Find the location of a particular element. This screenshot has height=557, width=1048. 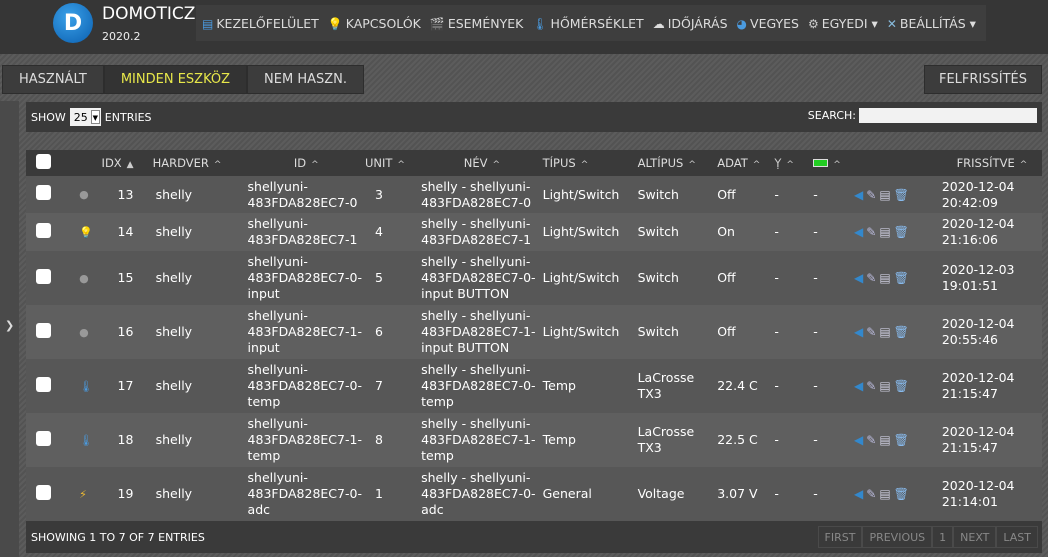

table-controls: SHOW 25 ▼ ENTRIES SEARCH: is located at coordinates (534, 117).